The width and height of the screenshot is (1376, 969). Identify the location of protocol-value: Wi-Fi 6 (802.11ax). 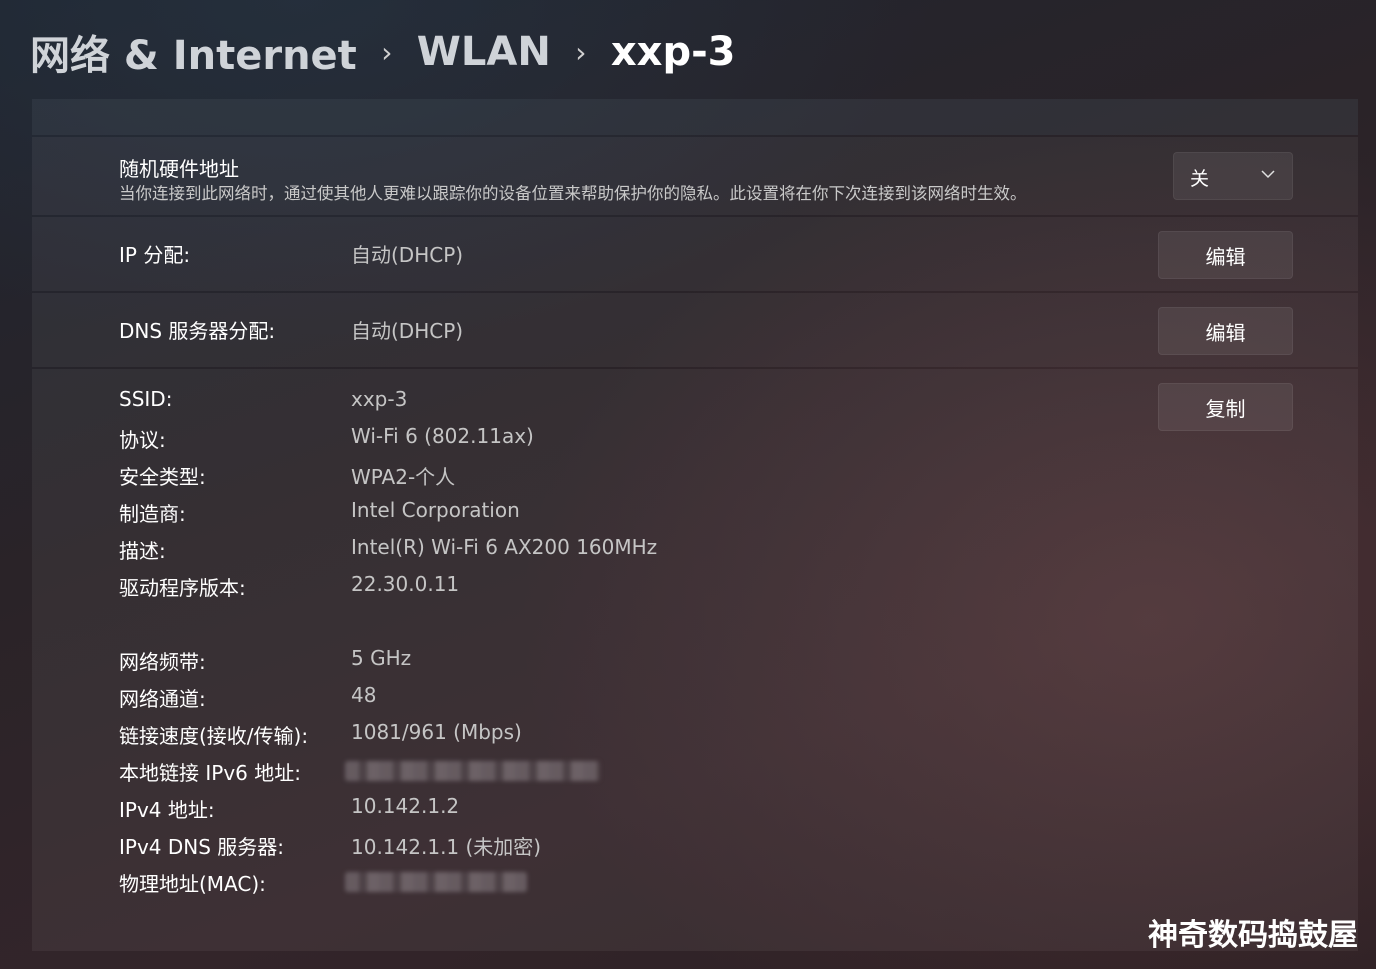
(442, 436).